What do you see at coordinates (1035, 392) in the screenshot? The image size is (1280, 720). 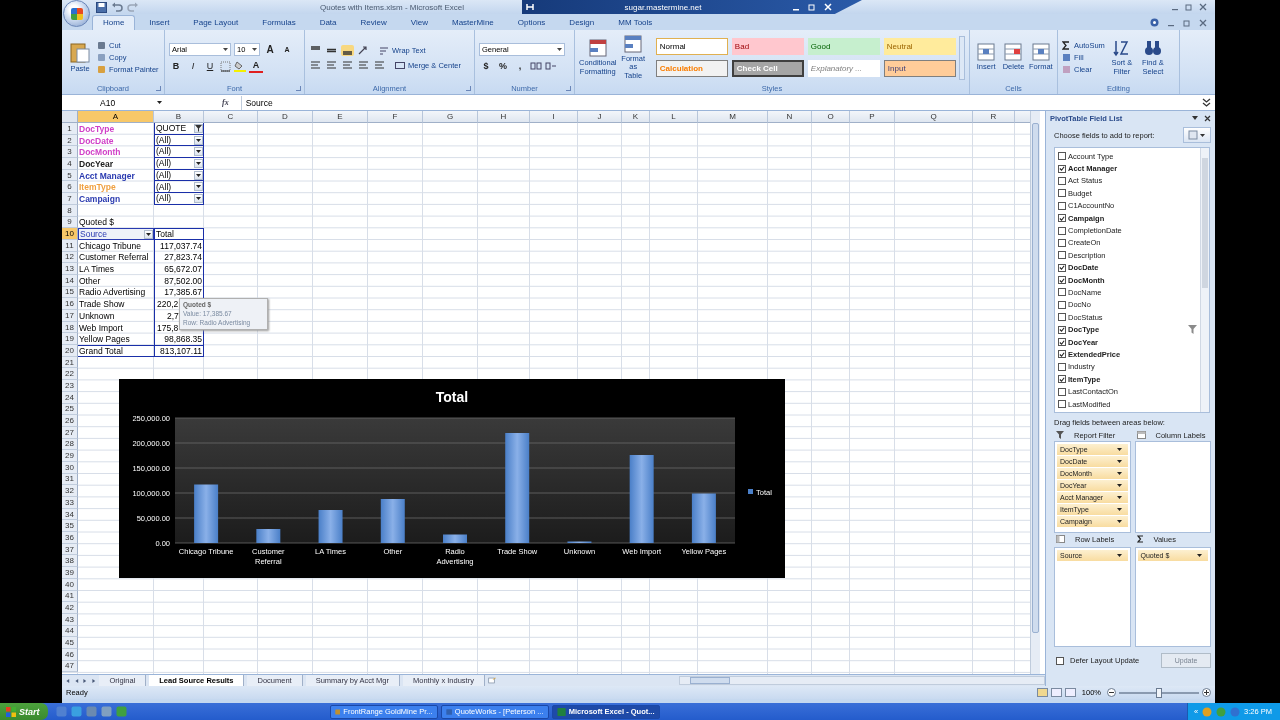 I see `vertical-scrollbar` at bounding box center [1035, 392].